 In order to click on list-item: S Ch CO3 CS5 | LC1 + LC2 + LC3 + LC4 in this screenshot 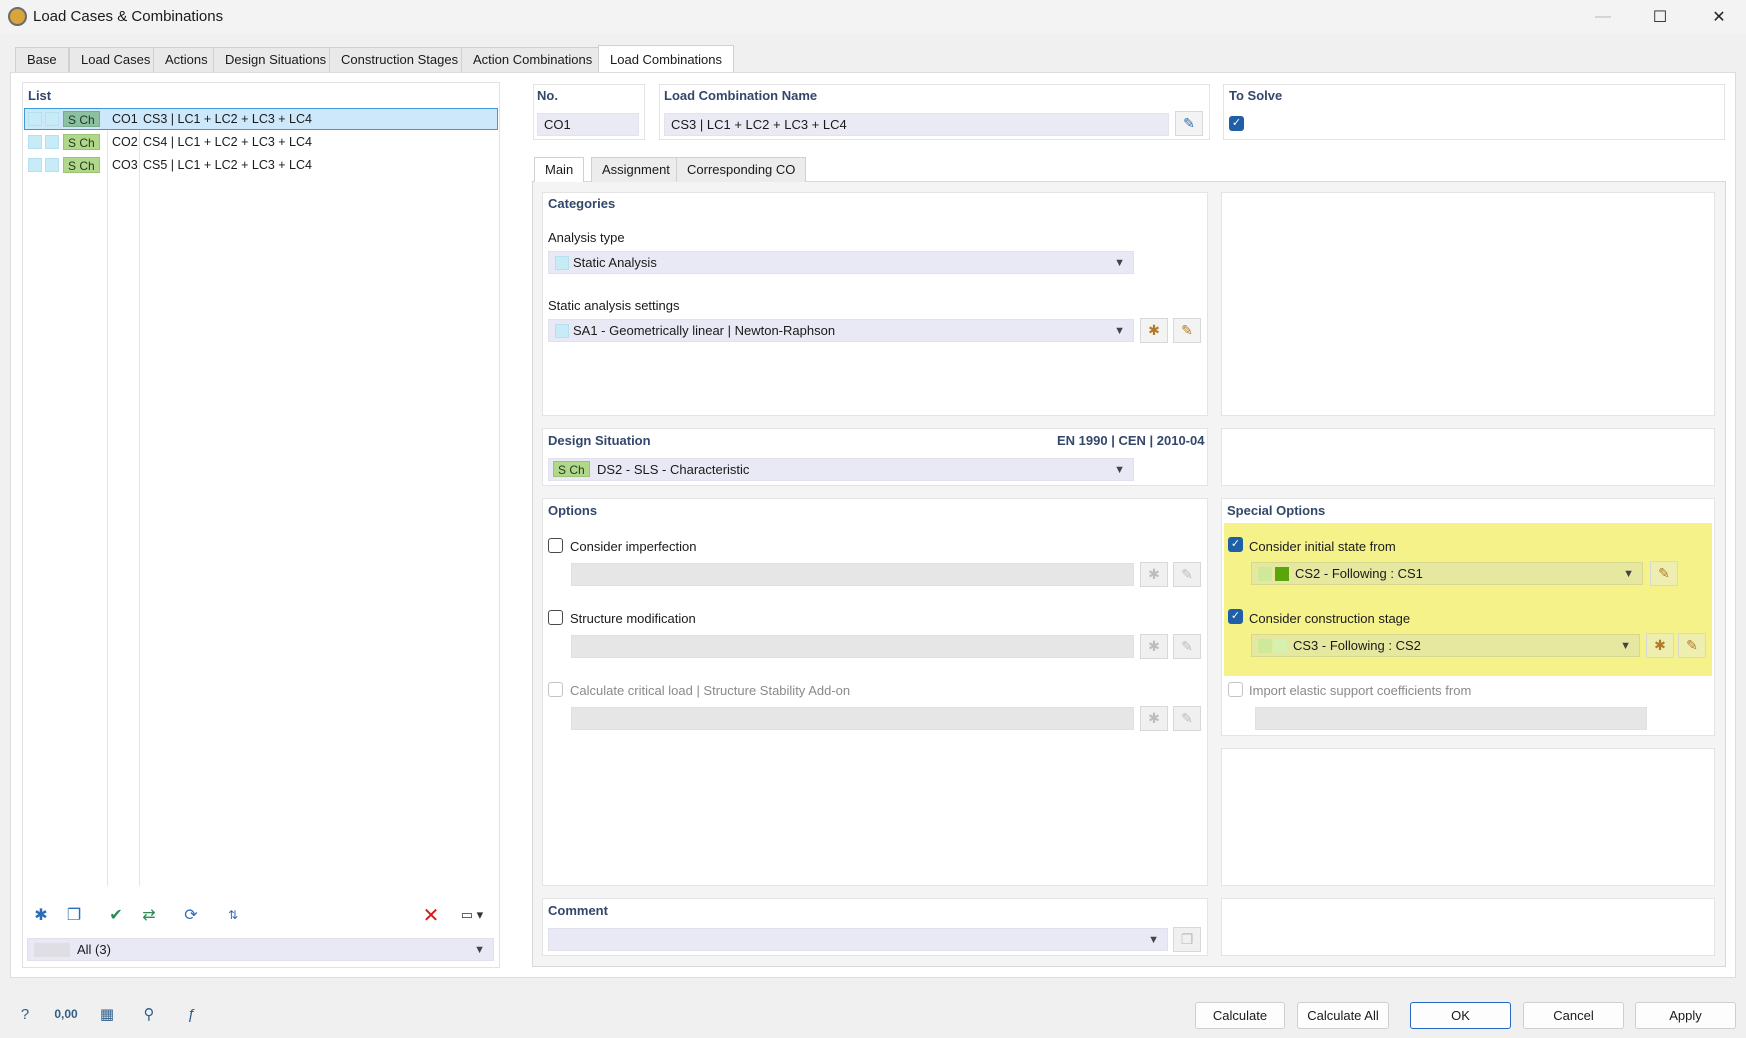, I will do `click(261, 165)`.